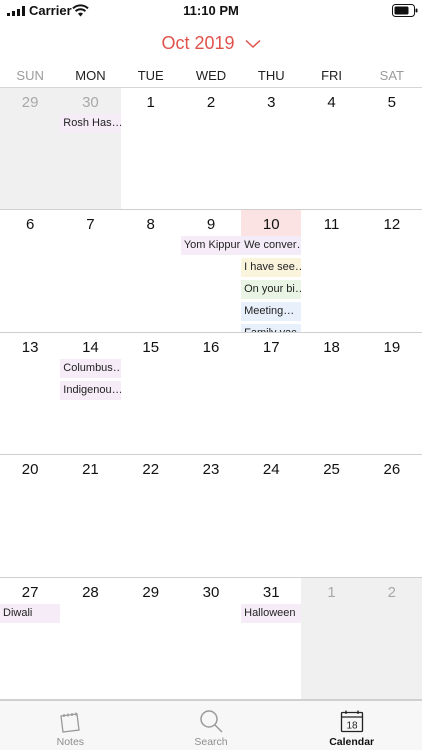 This screenshot has width=422, height=750. Describe the element at coordinates (30, 225) in the screenshot. I see `day-number: 6` at that location.